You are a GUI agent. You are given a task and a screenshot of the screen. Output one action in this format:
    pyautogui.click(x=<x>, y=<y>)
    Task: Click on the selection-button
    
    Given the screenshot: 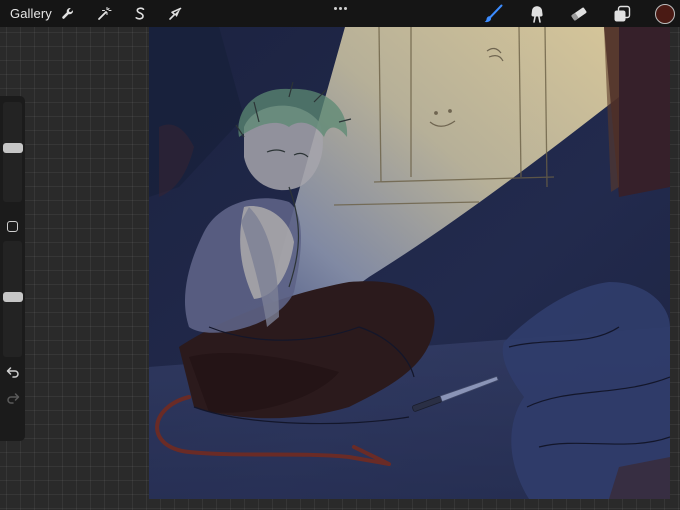 What is the action you would take?
    pyautogui.click(x=140, y=14)
    